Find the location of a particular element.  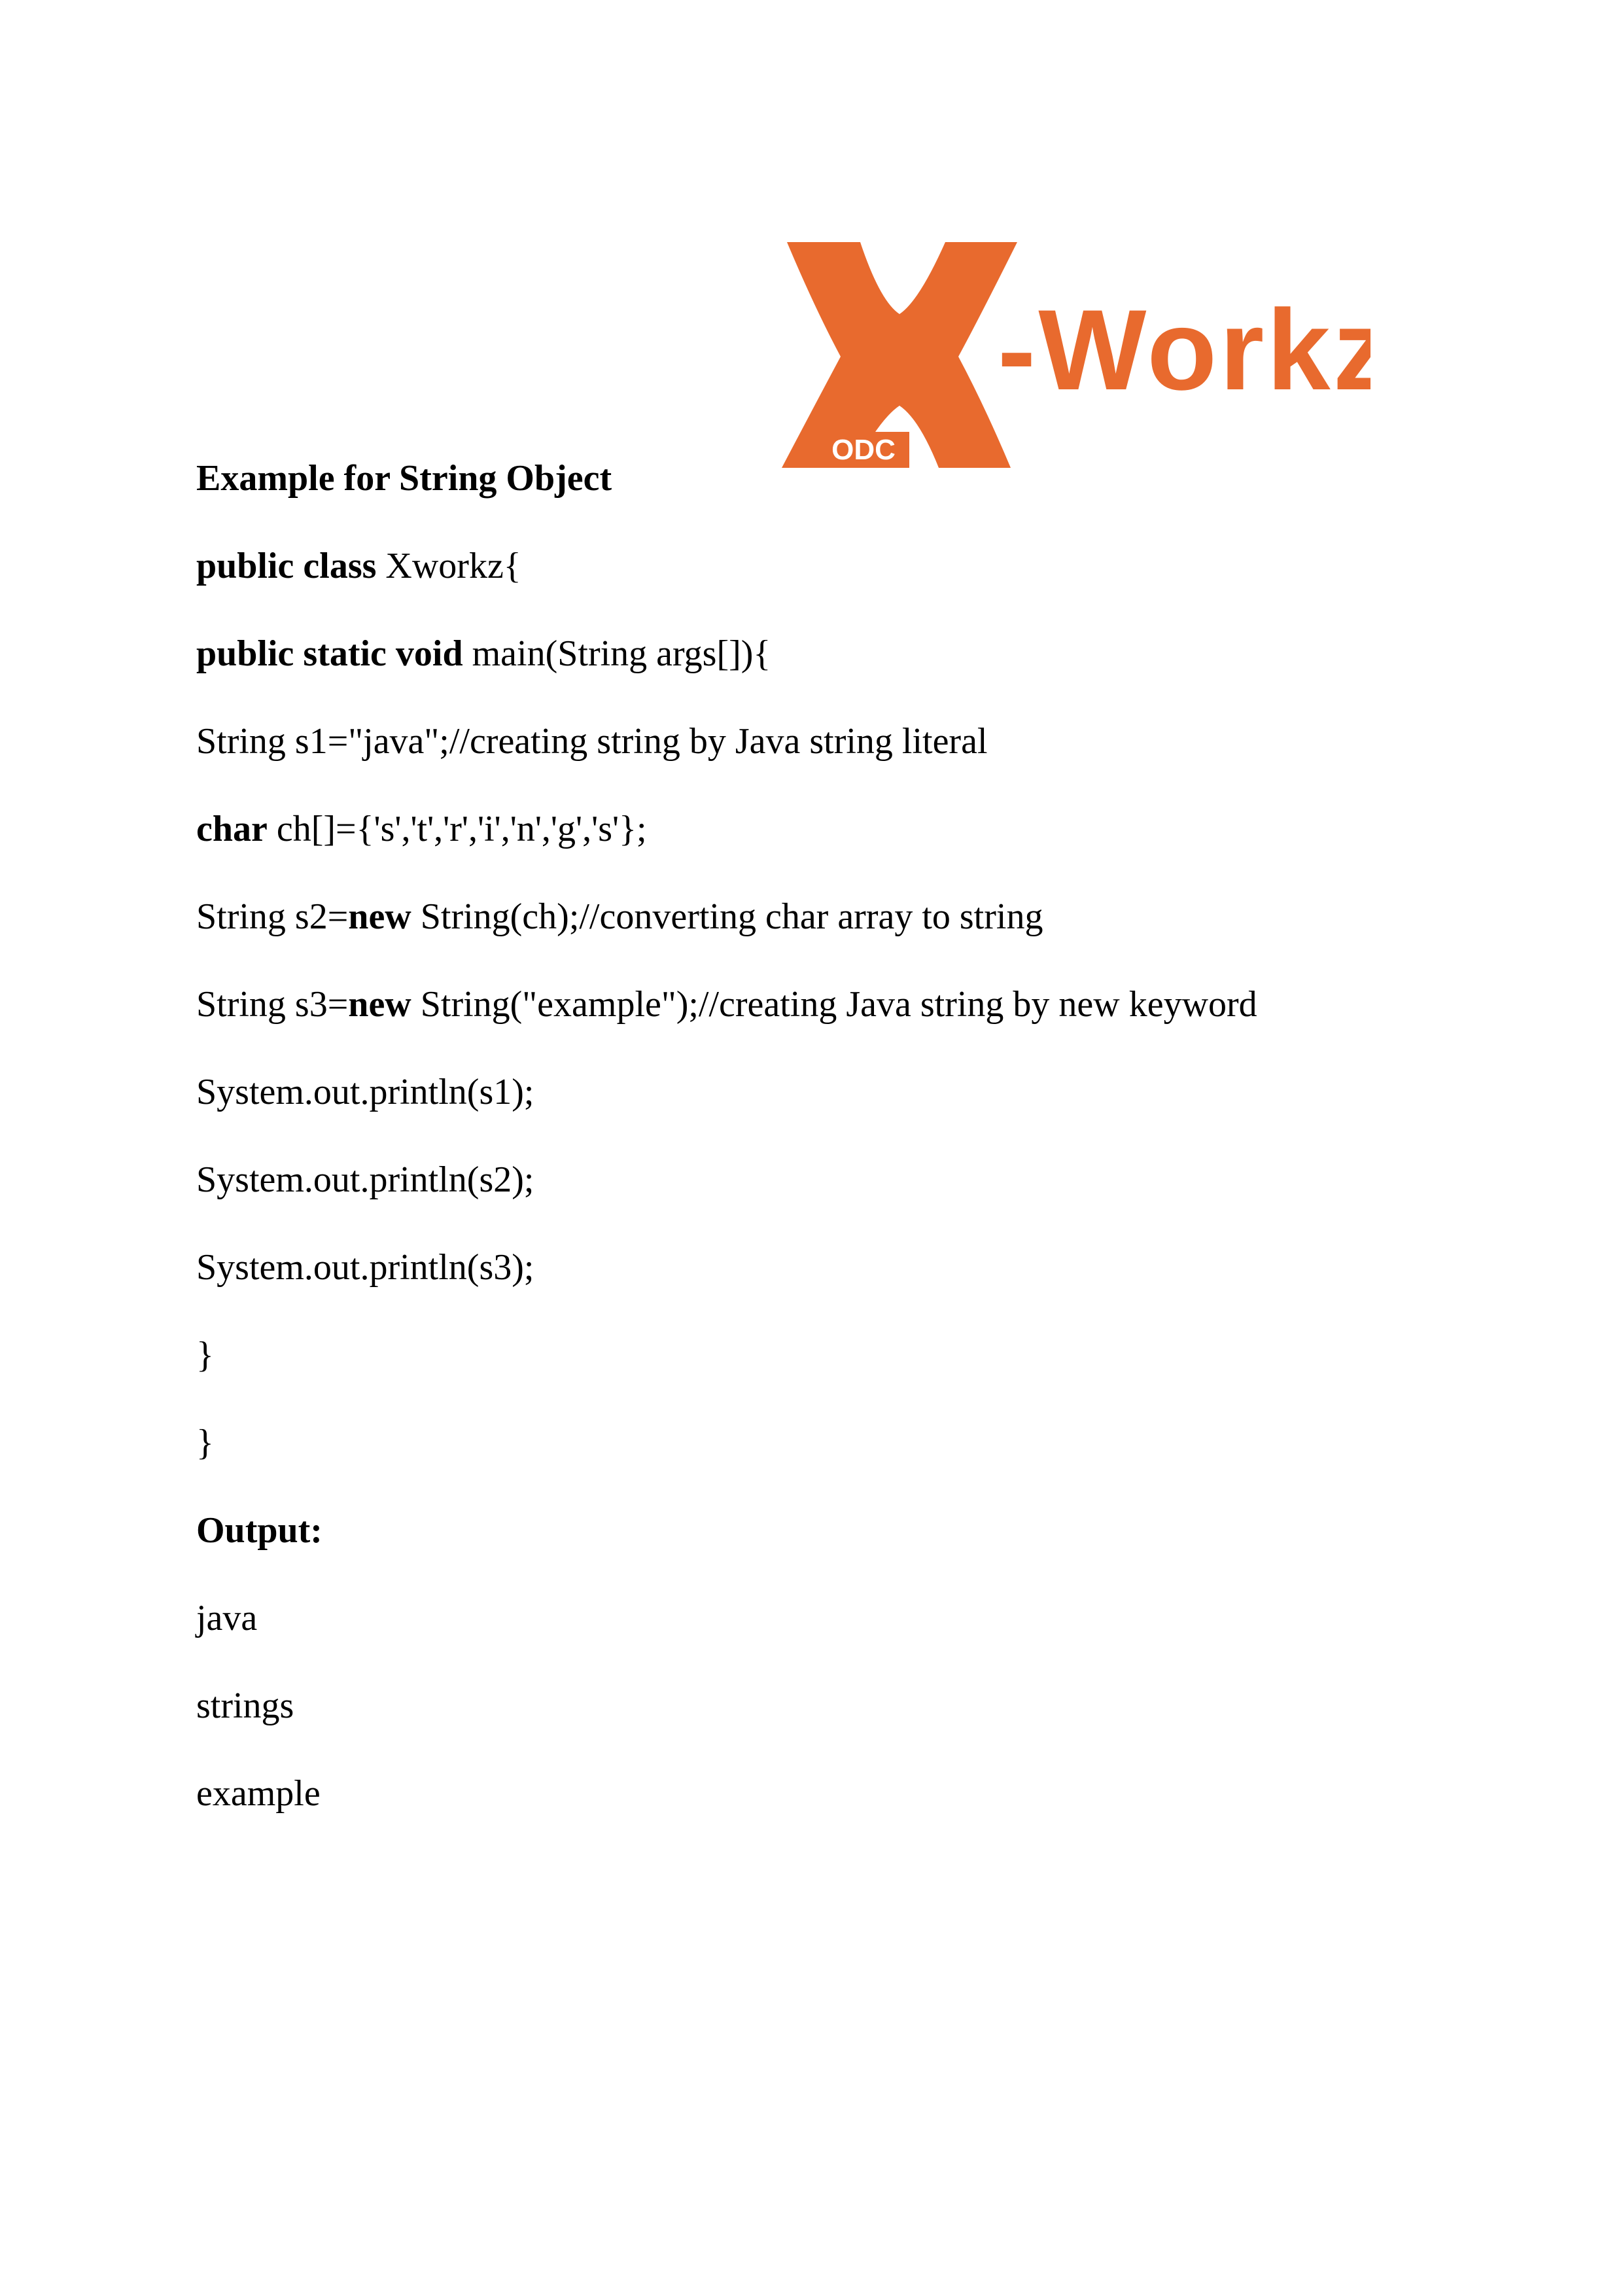

document-title: Example for String Object is located at coordinates (404, 478).